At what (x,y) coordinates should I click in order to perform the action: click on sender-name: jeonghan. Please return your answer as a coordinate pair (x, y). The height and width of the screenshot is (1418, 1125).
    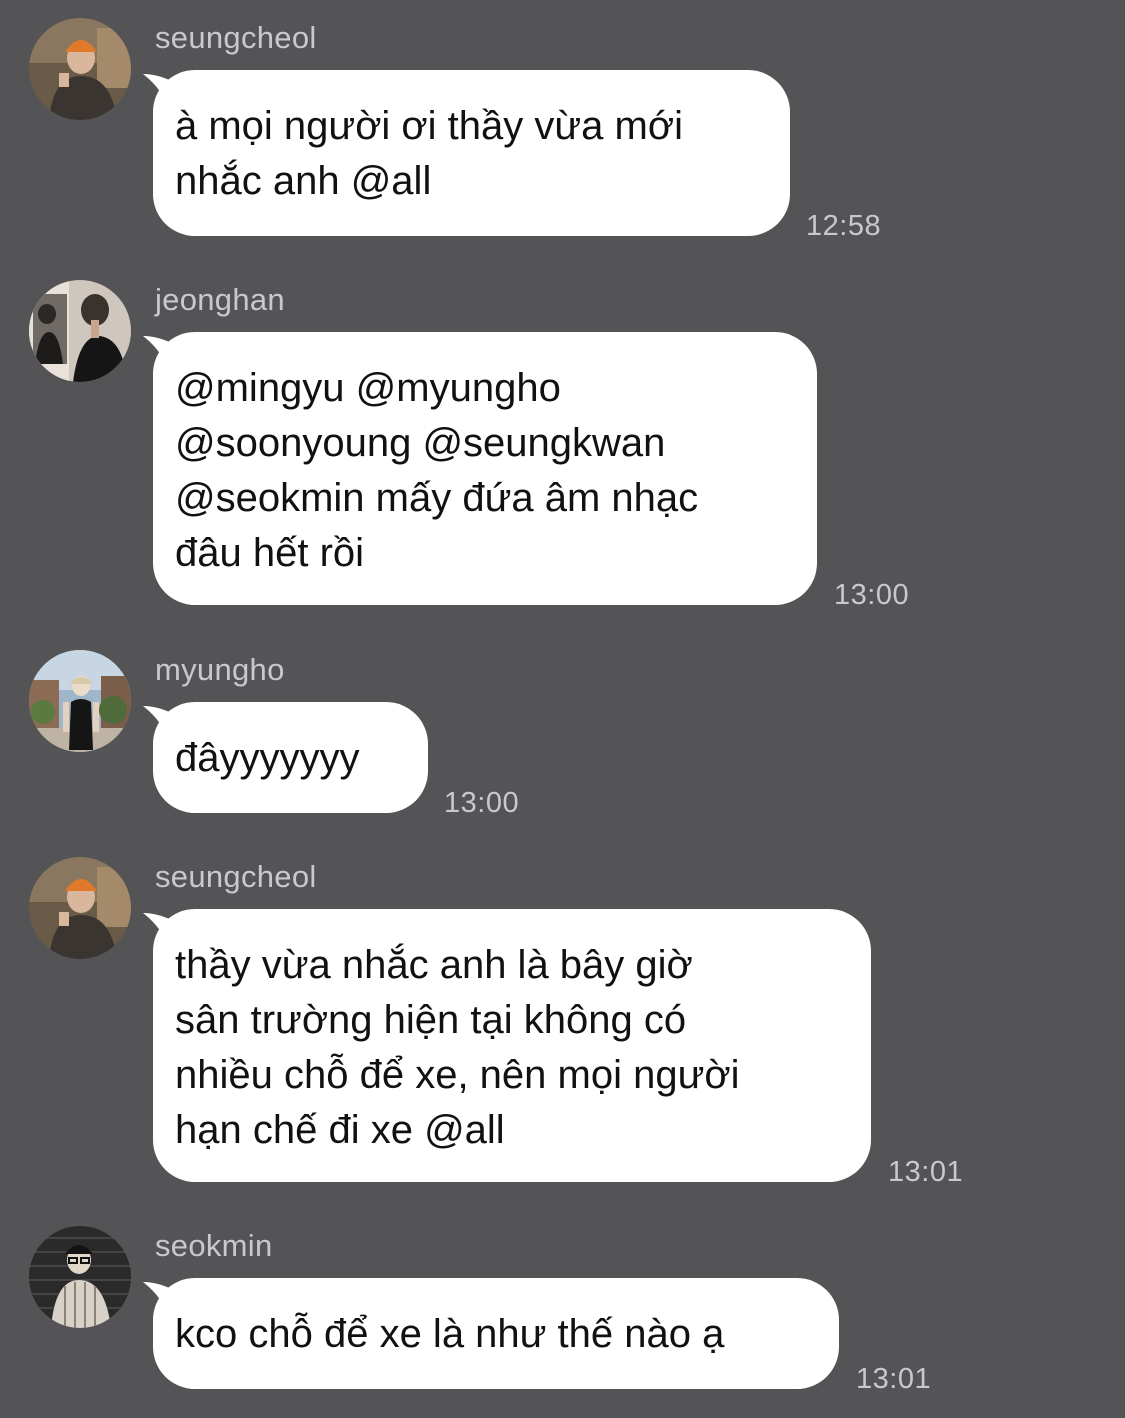
    Looking at the image, I should click on (220, 299).